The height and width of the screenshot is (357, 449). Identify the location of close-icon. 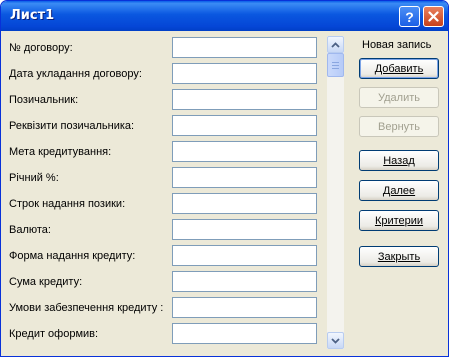
(433, 16).